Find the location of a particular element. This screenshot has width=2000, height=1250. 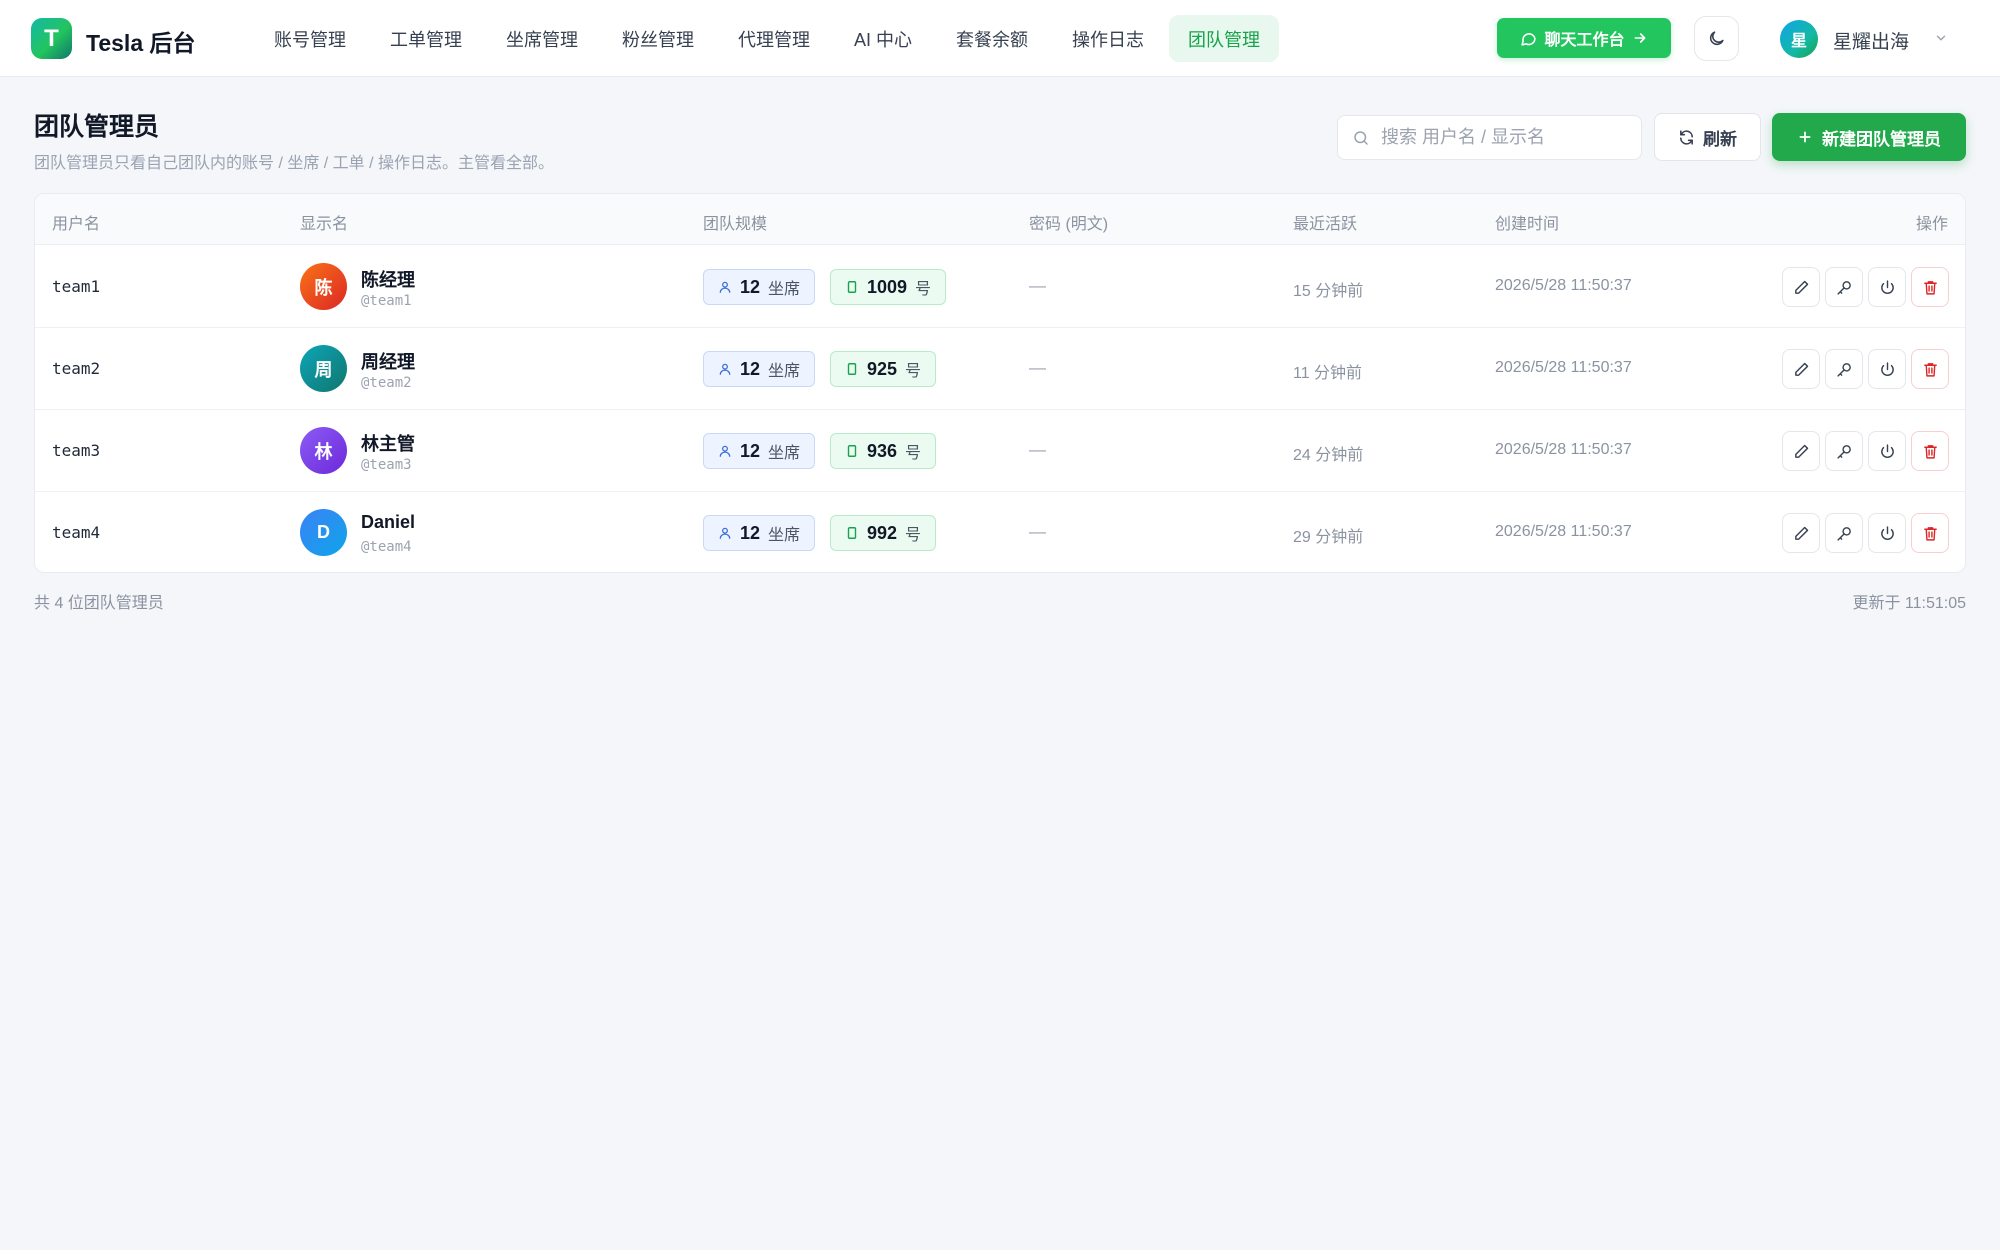

user-handle: @team1 is located at coordinates (386, 301).